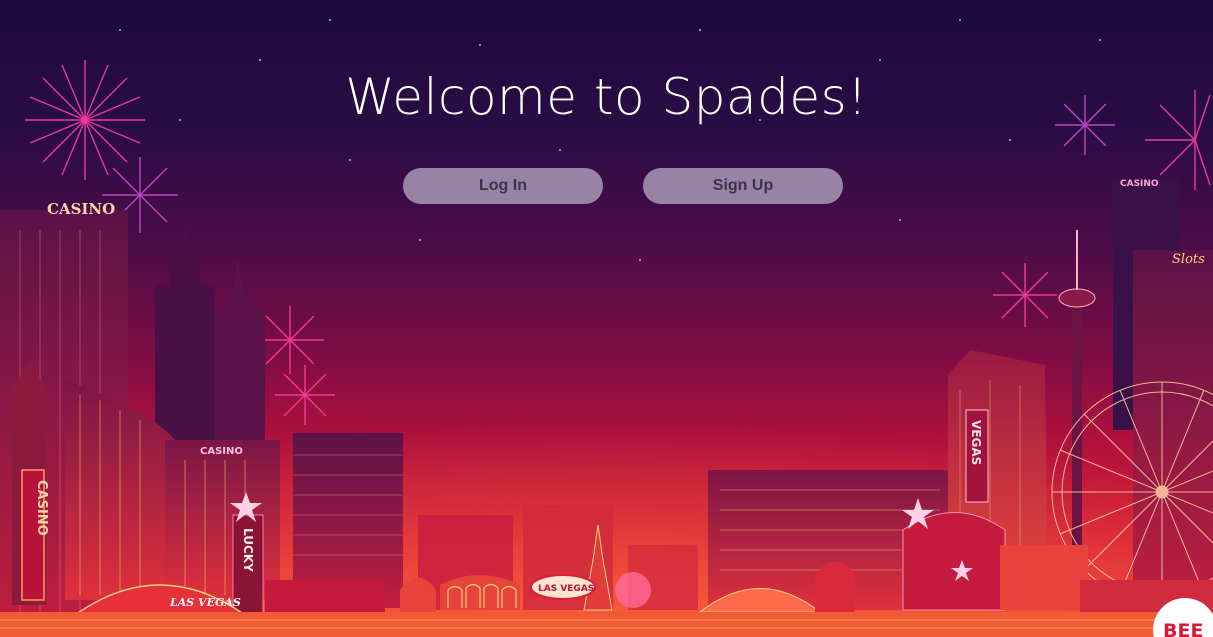 This screenshot has height=637, width=1213. I want to click on vegas-tower-sign: VEGAS, so click(976, 442).